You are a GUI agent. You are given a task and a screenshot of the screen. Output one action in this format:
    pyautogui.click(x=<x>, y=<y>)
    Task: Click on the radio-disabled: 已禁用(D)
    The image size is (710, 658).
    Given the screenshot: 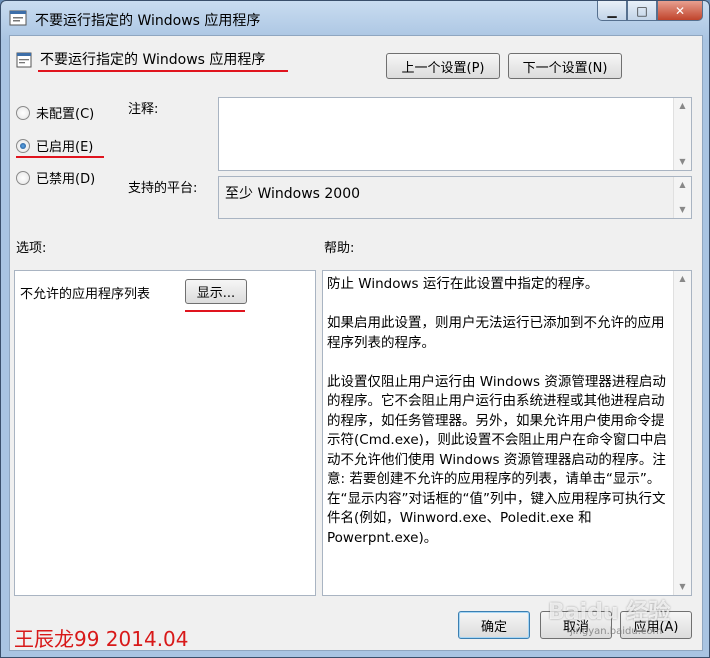 What is the action you would take?
    pyautogui.click(x=55, y=177)
    